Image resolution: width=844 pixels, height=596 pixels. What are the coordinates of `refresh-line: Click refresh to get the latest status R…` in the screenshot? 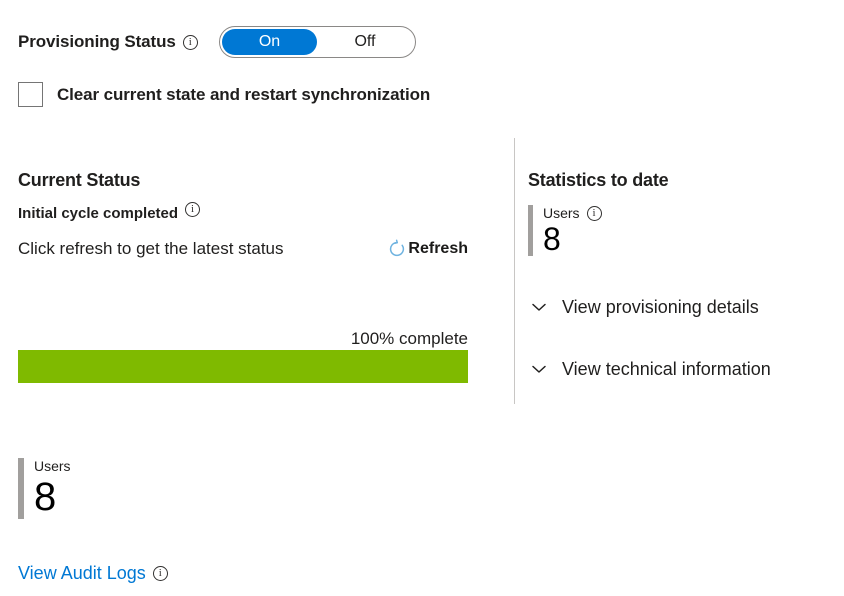 It's located at (243, 249).